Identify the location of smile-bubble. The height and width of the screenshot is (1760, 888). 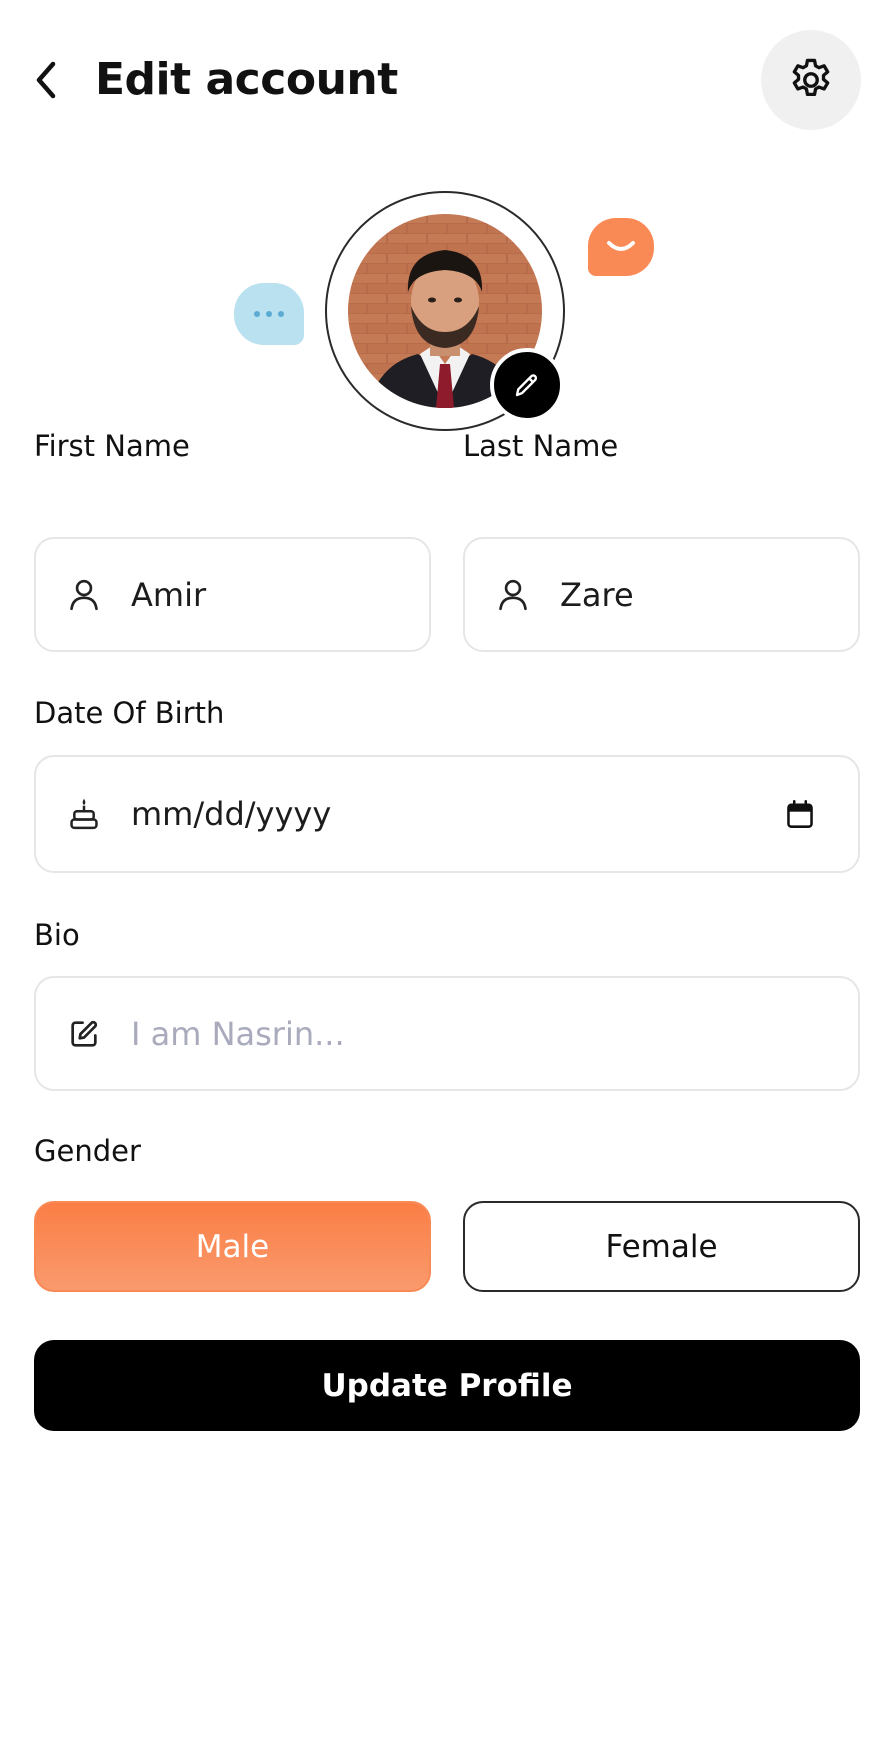
(621, 247).